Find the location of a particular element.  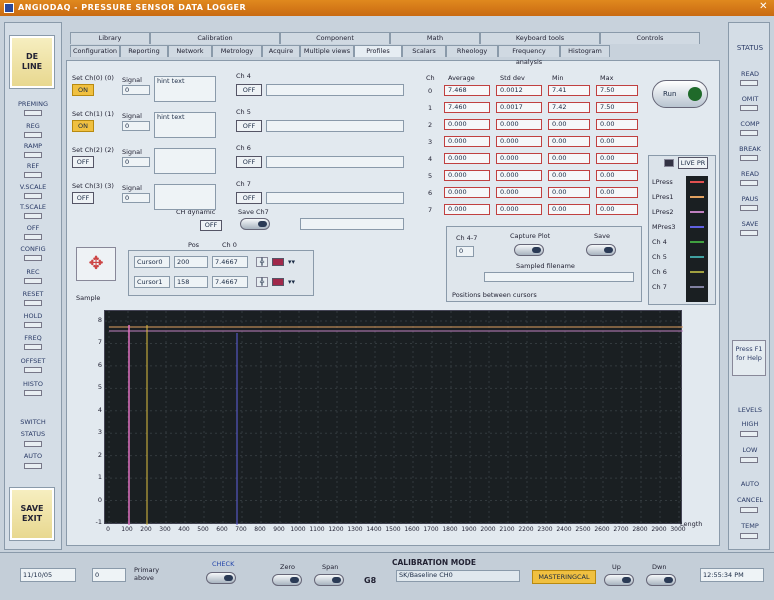

tab-top-3: Math is located at coordinates (435, 38).